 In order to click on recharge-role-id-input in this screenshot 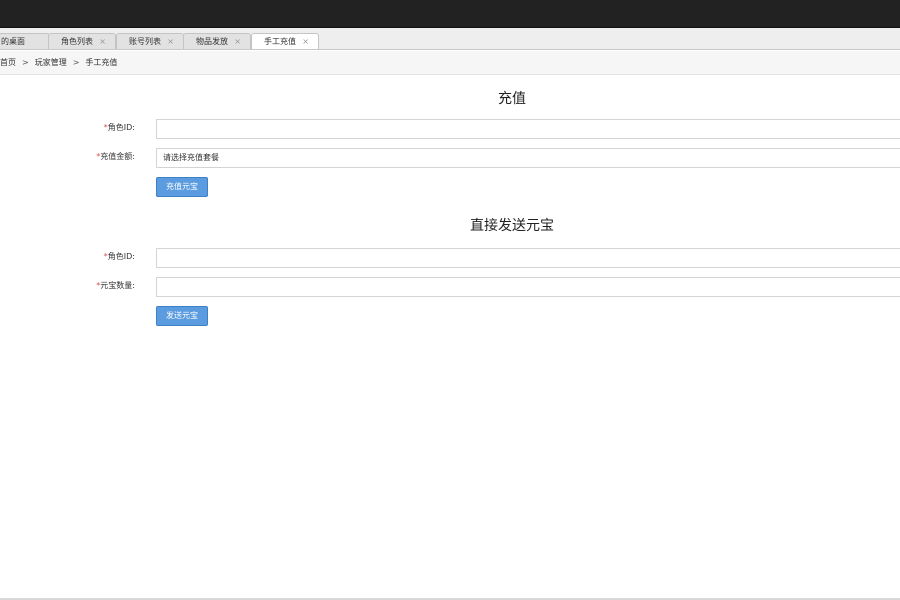, I will do `click(528, 129)`.